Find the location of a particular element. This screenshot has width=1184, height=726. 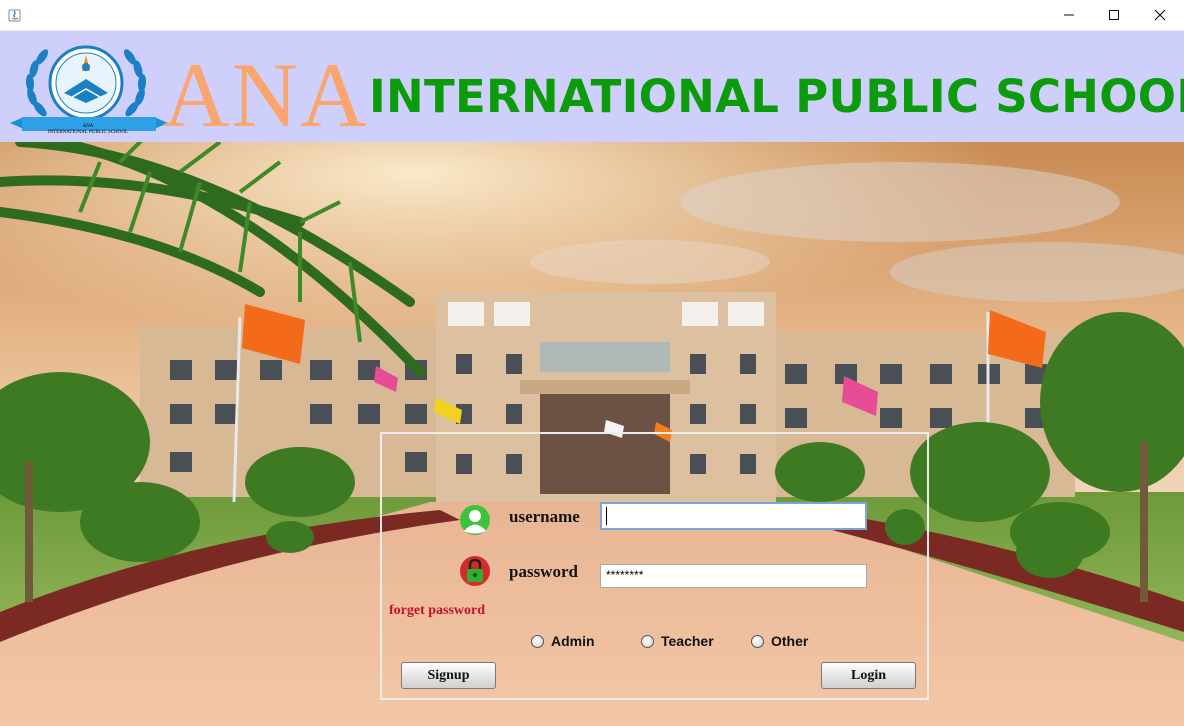

close-button is located at coordinates (1160, 15).